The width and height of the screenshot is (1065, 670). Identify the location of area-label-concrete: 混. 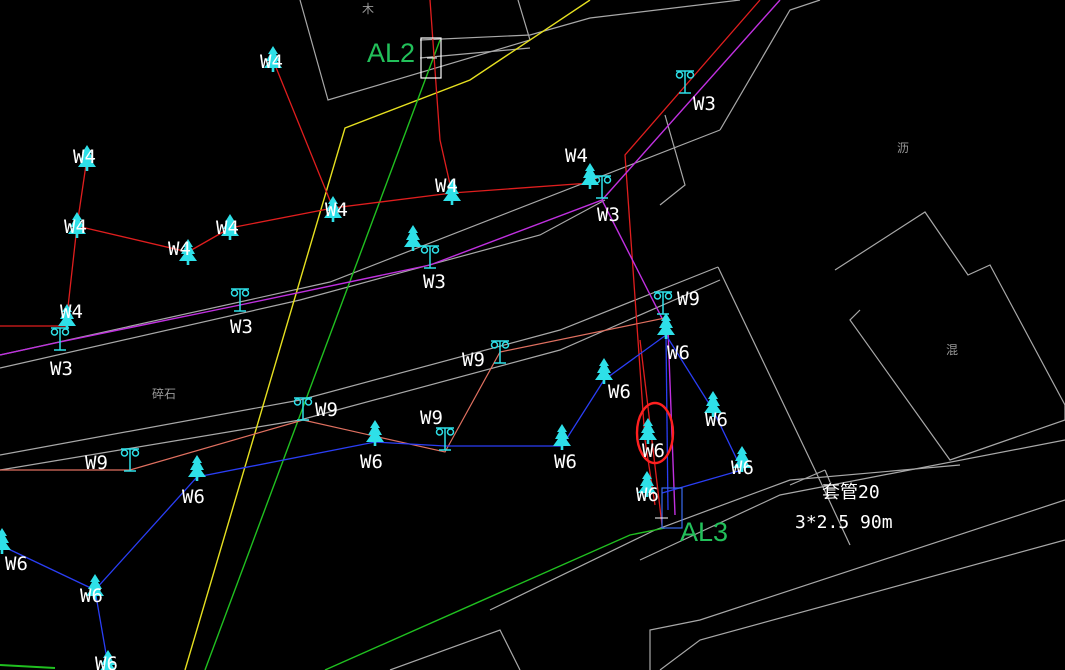
(952, 350).